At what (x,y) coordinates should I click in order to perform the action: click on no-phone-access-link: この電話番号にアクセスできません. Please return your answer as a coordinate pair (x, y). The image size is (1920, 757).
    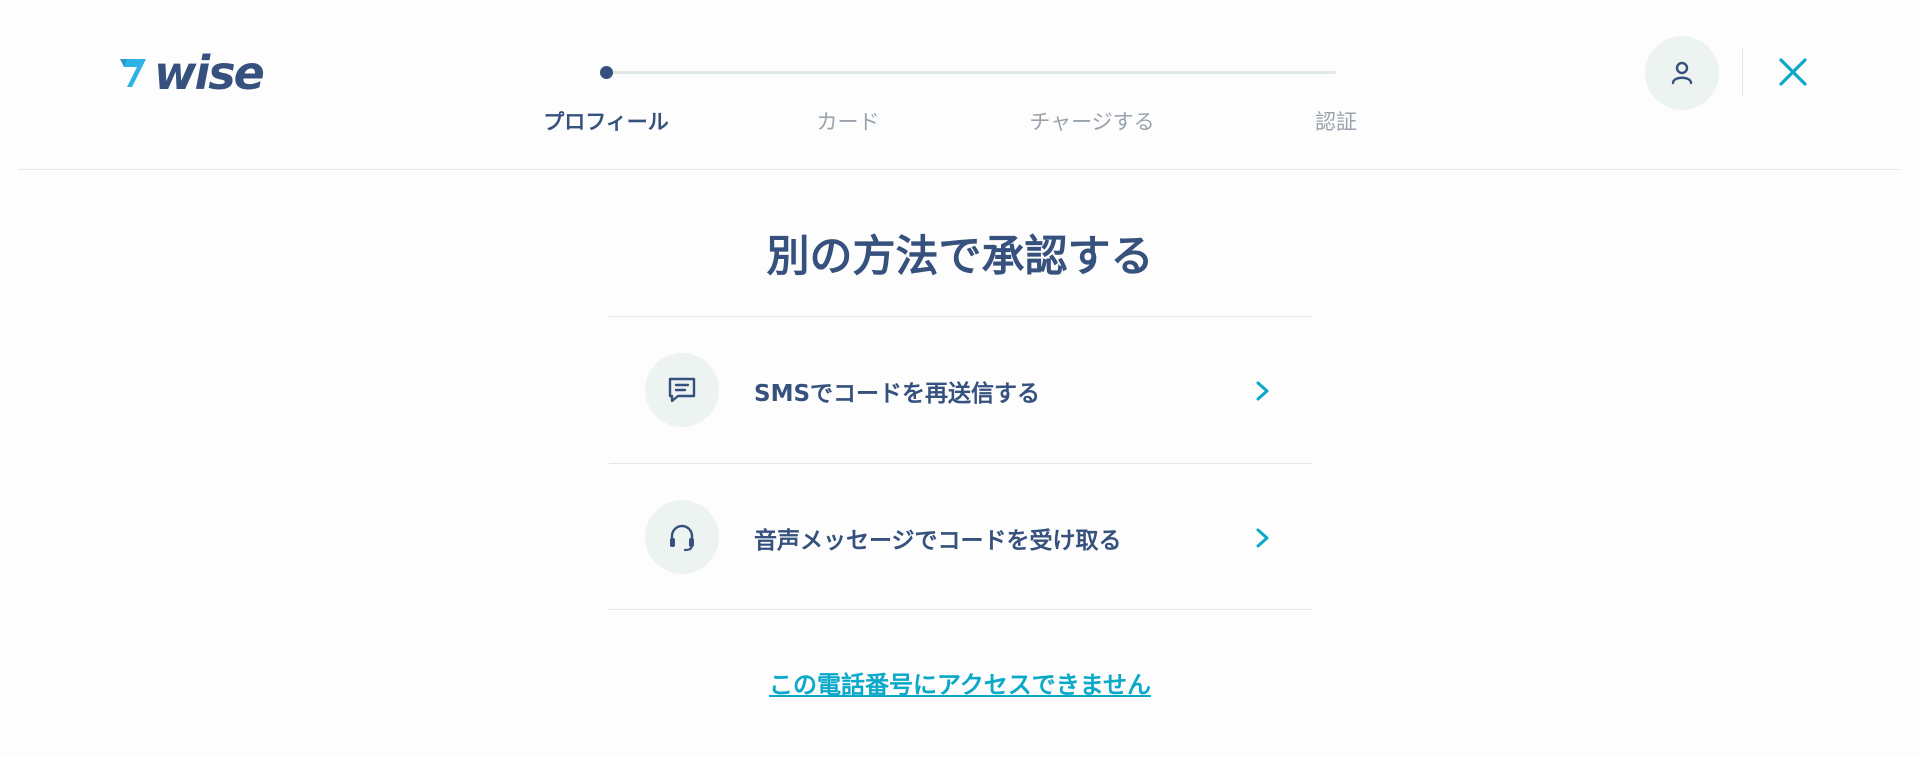
    Looking at the image, I should click on (960, 682).